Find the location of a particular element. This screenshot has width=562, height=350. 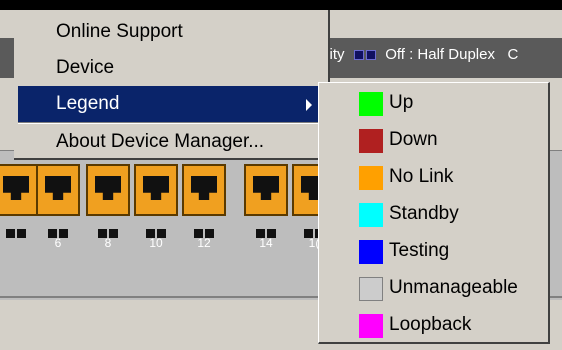

legend-item-label: No Link is located at coordinates (421, 176).